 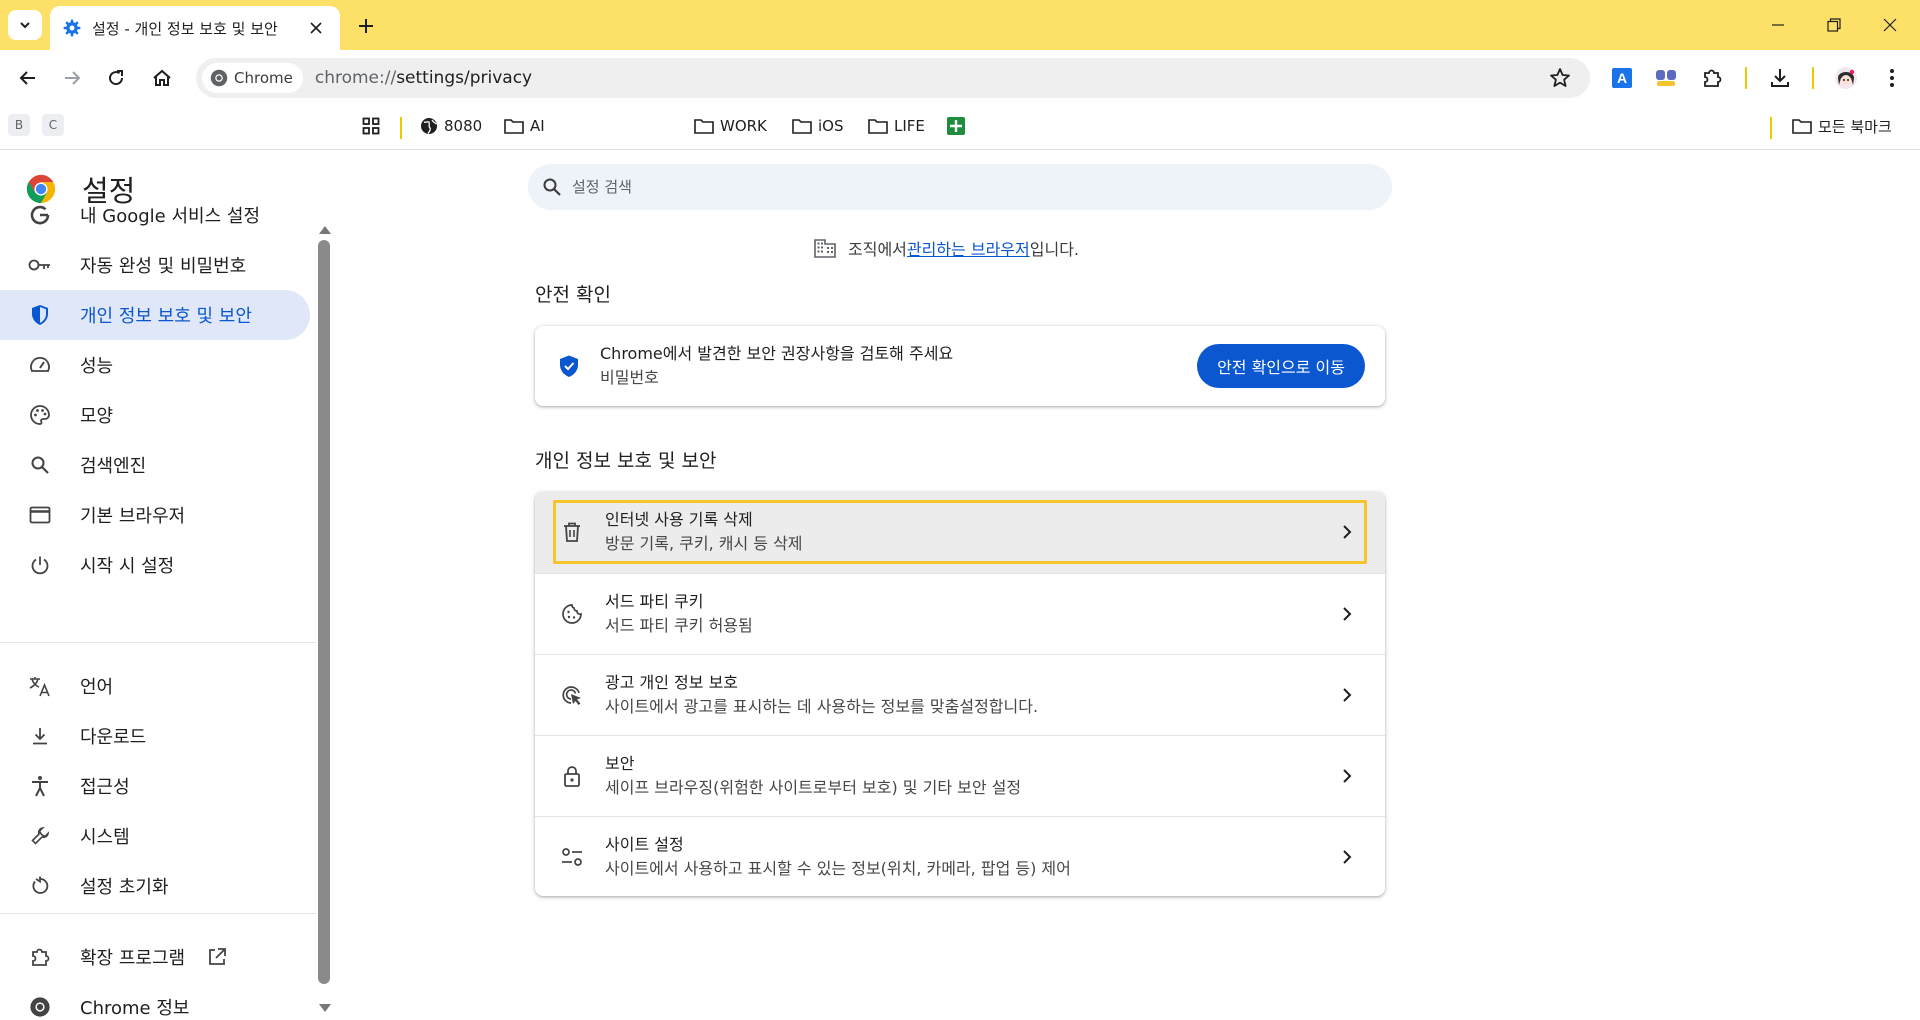 I want to click on sidebar-item-on-startup: 시작 시 설정, so click(x=155, y=565).